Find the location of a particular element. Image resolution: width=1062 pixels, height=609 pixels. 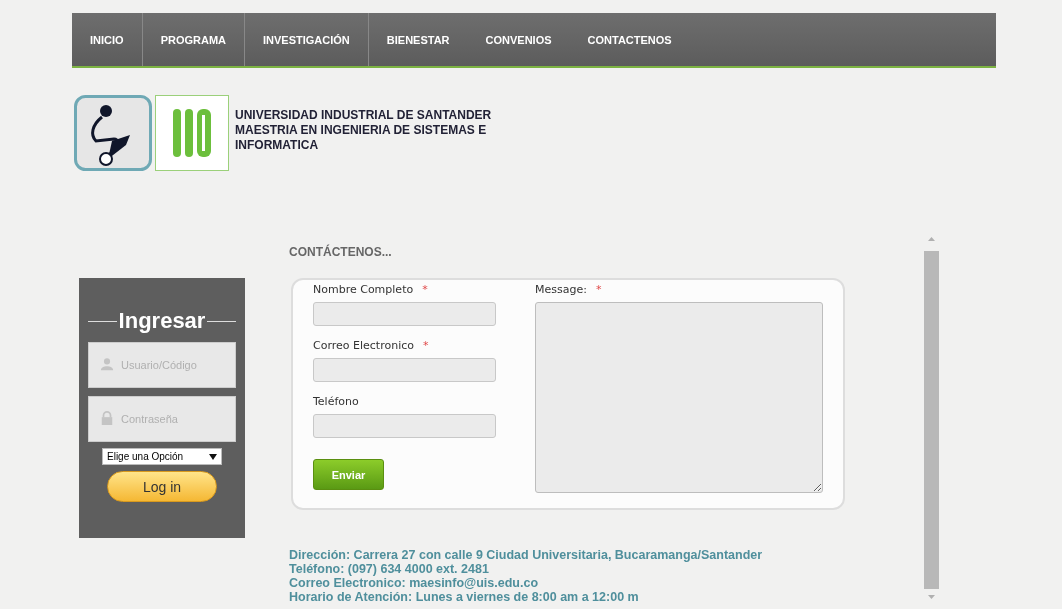

login-button: Log in is located at coordinates (162, 486).